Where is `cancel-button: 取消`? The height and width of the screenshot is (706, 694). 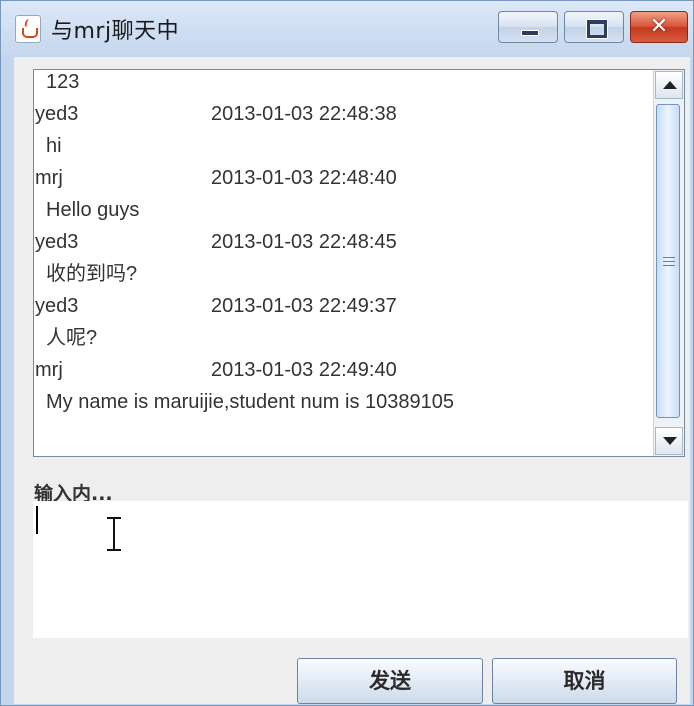
cancel-button: 取消 is located at coordinates (584, 681).